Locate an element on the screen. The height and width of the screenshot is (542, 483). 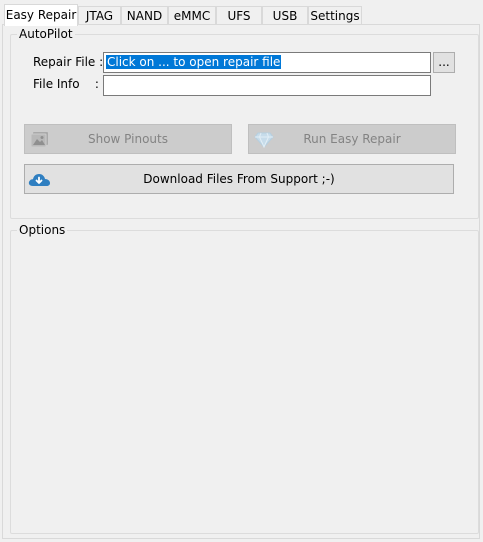
run-easy-repair-label: Run Easy Repair is located at coordinates (352, 139).